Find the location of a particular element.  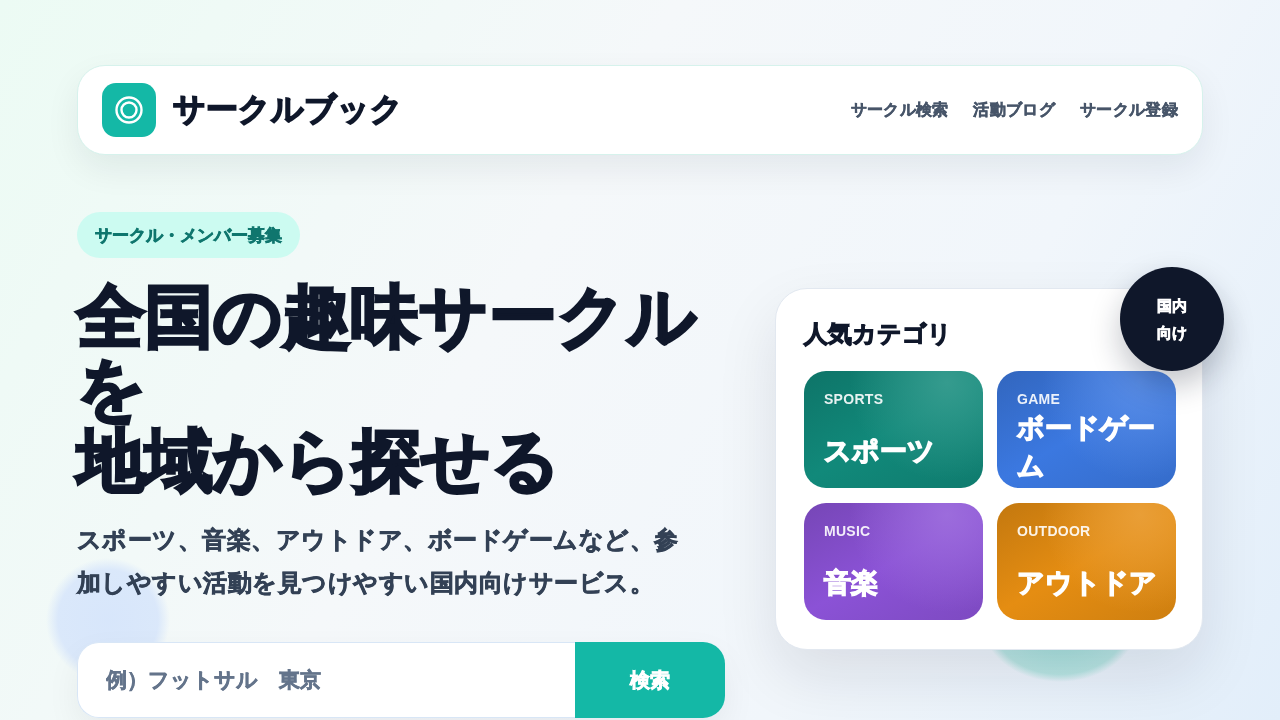

recruit-tag: サークル・メンバー募集 is located at coordinates (188, 235).